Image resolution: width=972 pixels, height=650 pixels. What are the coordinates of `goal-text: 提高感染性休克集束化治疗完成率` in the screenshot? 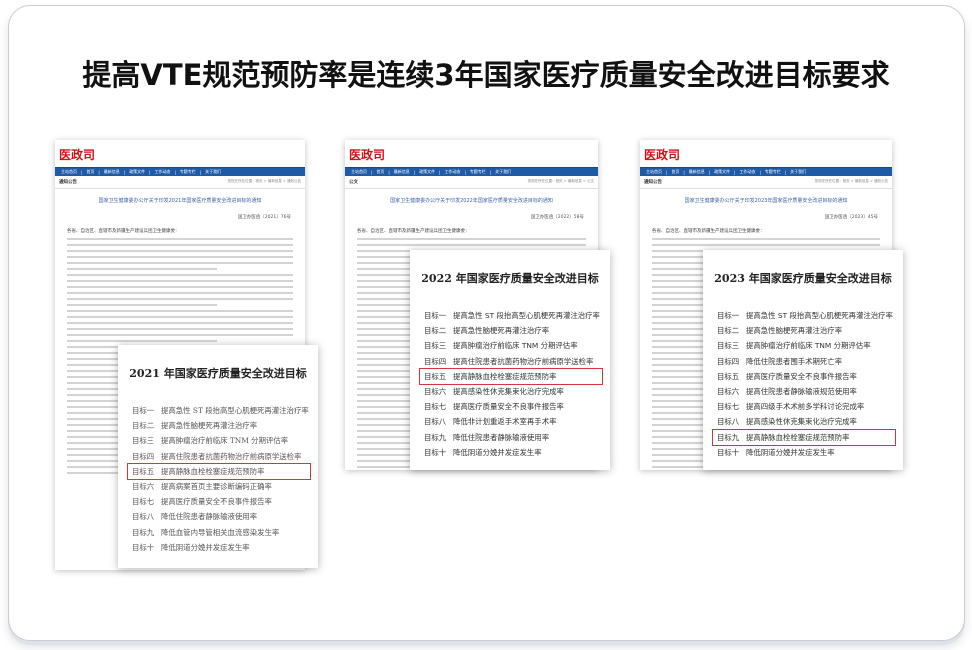 It's located at (508, 391).